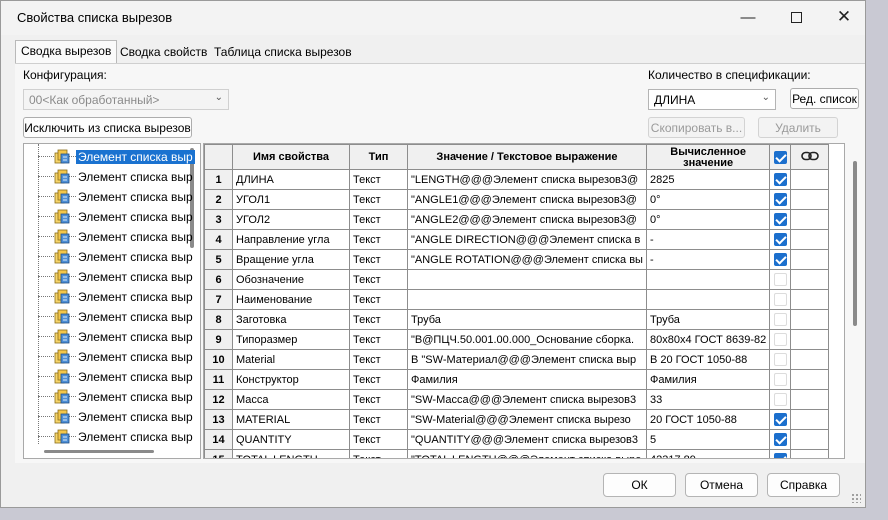 The width and height of the screenshot is (888, 520). Describe the element at coordinates (126, 99) in the screenshot. I see `configuration-select: 00<Как обработанный> ⌄` at that location.